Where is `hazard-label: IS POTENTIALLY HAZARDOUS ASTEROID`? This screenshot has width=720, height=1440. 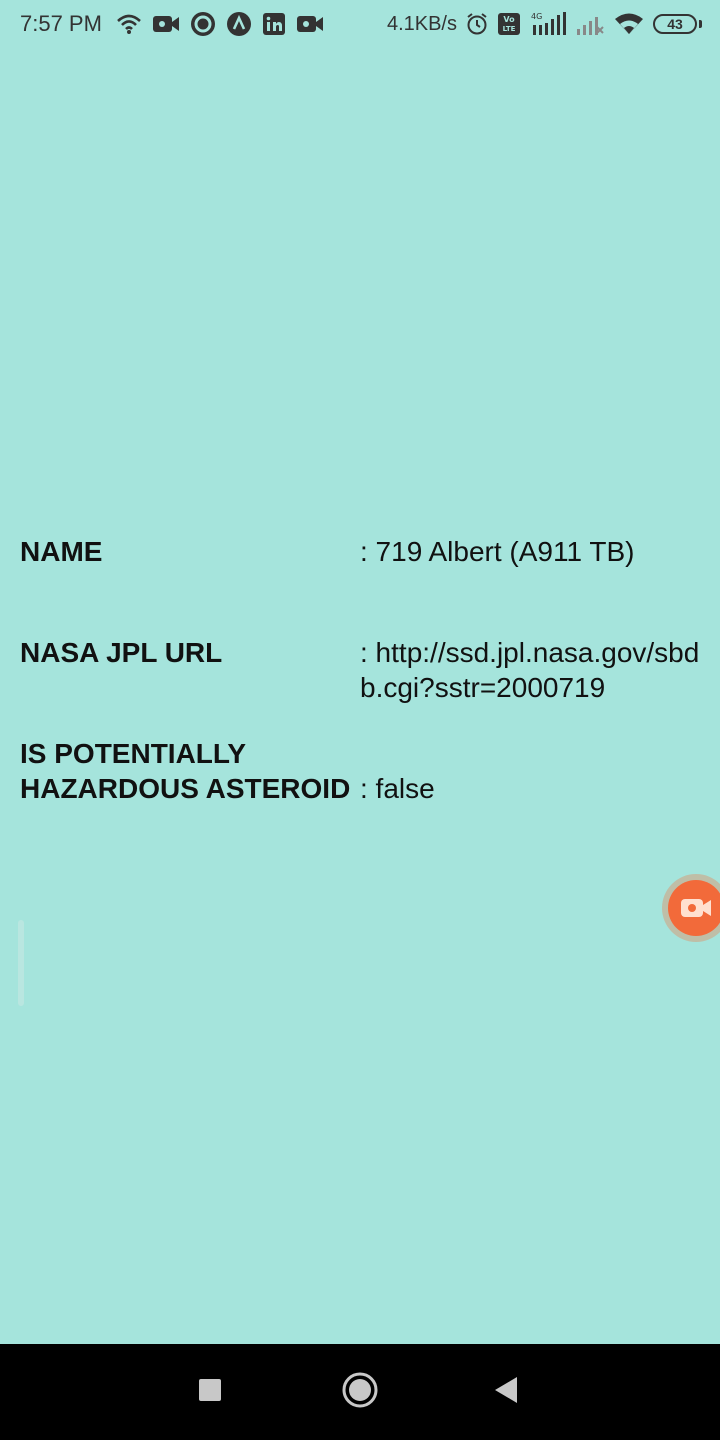 hazard-label: IS POTENTIALLY HAZARDOUS ASTEROID is located at coordinates (185, 771).